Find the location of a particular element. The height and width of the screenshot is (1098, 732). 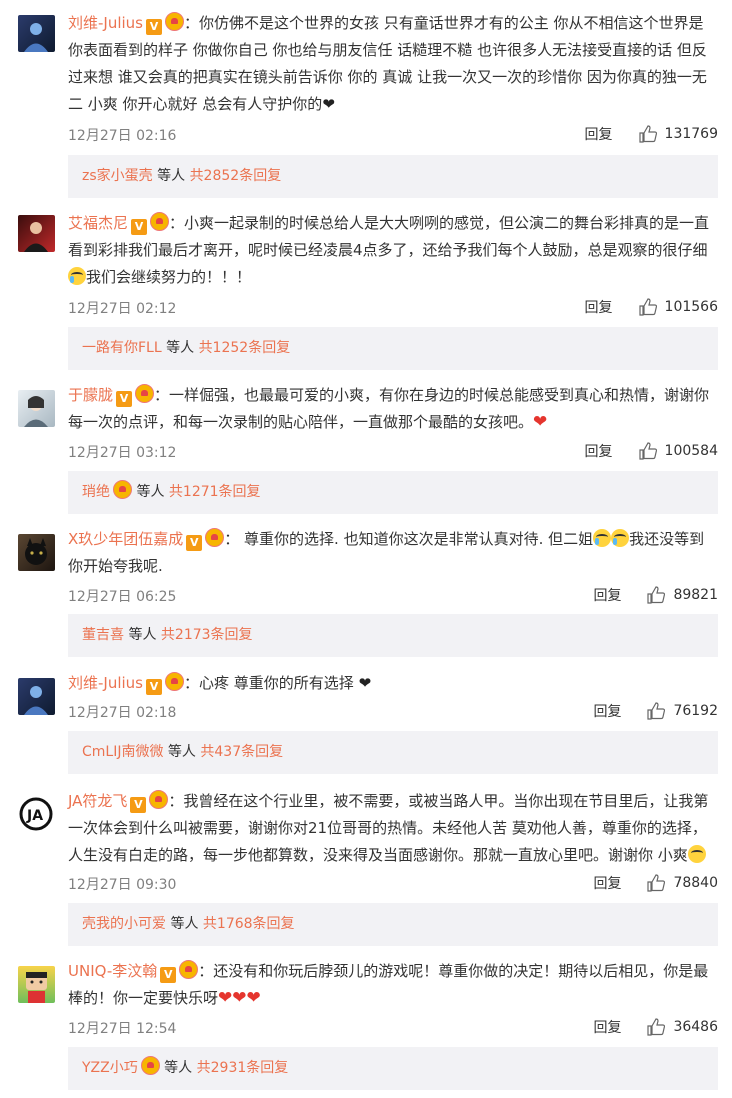

sub-reply-count: 共2173条回复 is located at coordinates (207, 635).